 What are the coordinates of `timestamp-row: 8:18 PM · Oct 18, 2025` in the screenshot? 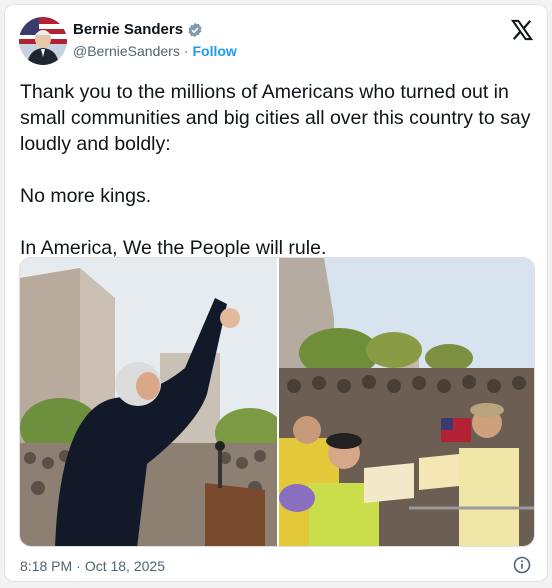 It's located at (92, 566).